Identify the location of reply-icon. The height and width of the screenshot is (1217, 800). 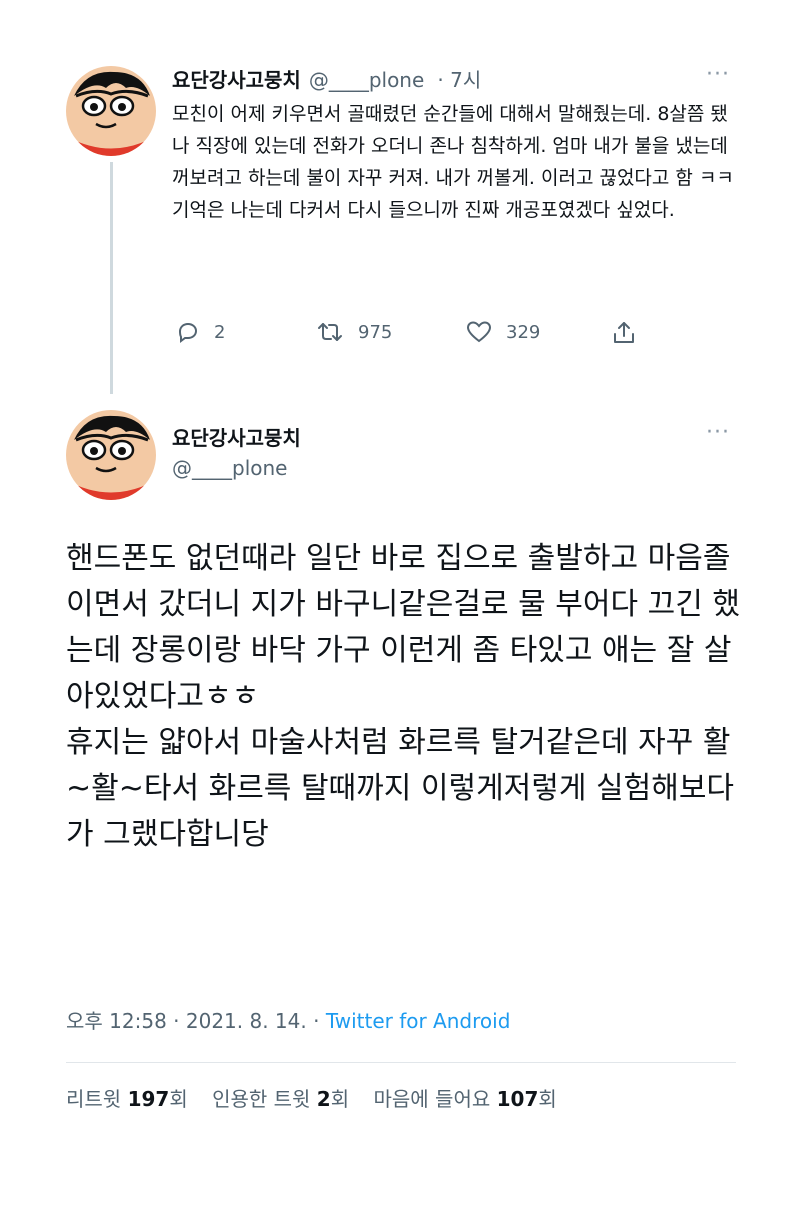
(188, 332).